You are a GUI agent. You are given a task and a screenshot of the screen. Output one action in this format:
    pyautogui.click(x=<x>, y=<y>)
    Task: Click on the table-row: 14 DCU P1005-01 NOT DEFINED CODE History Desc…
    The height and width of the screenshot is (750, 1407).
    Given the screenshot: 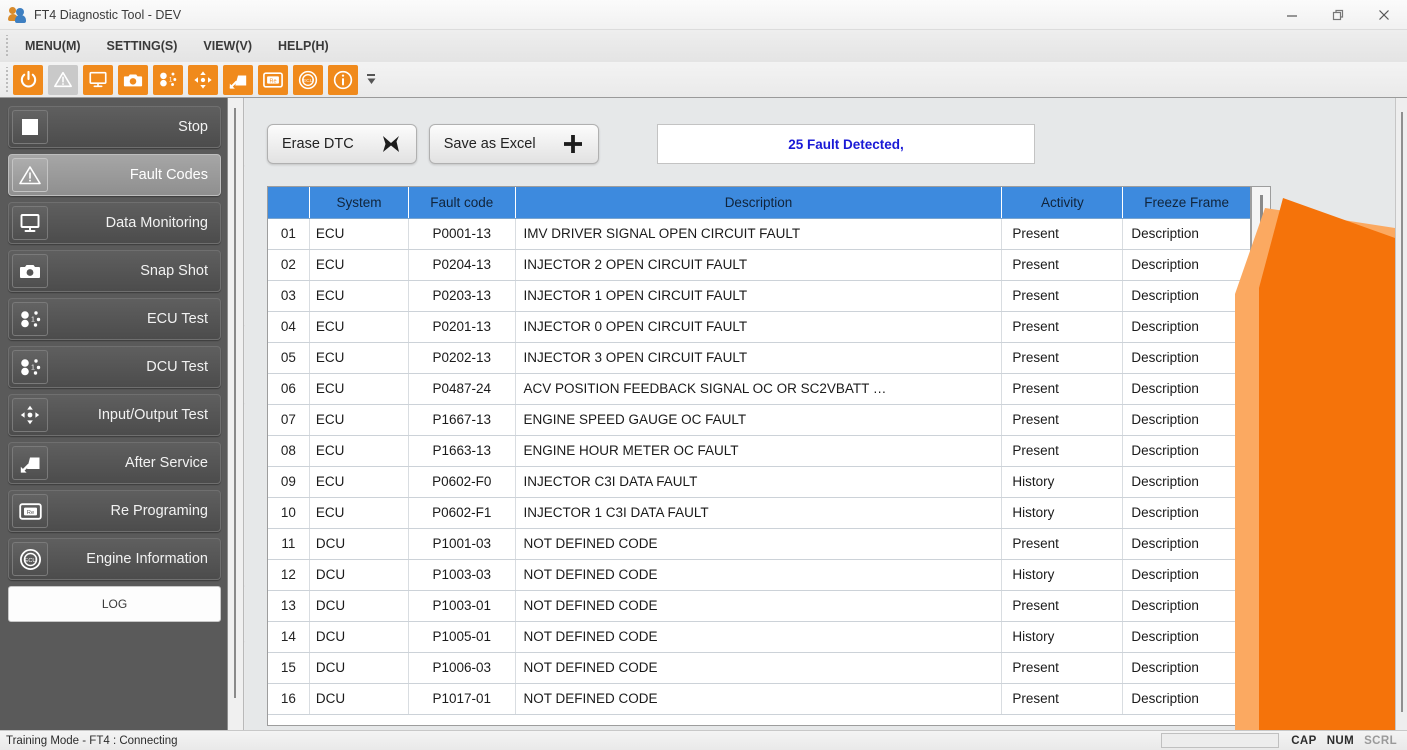 What is the action you would take?
    pyautogui.click(x=759, y=637)
    